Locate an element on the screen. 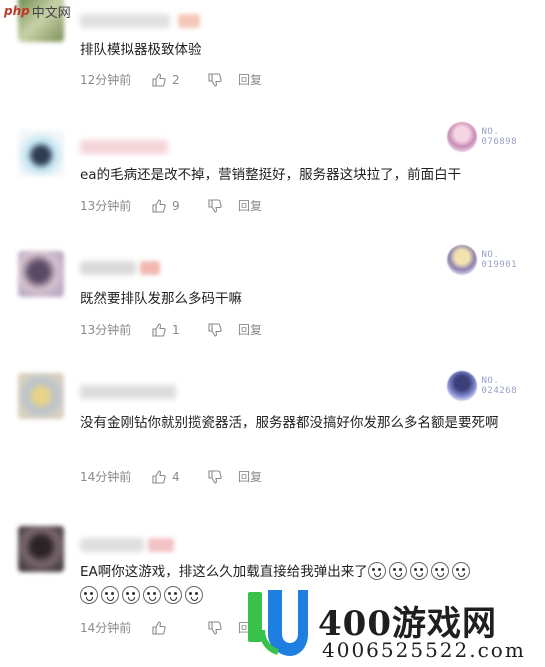 This screenshot has height=667, width=545. comment-meta: 12分钟前 2 回复 is located at coordinates (171, 79).